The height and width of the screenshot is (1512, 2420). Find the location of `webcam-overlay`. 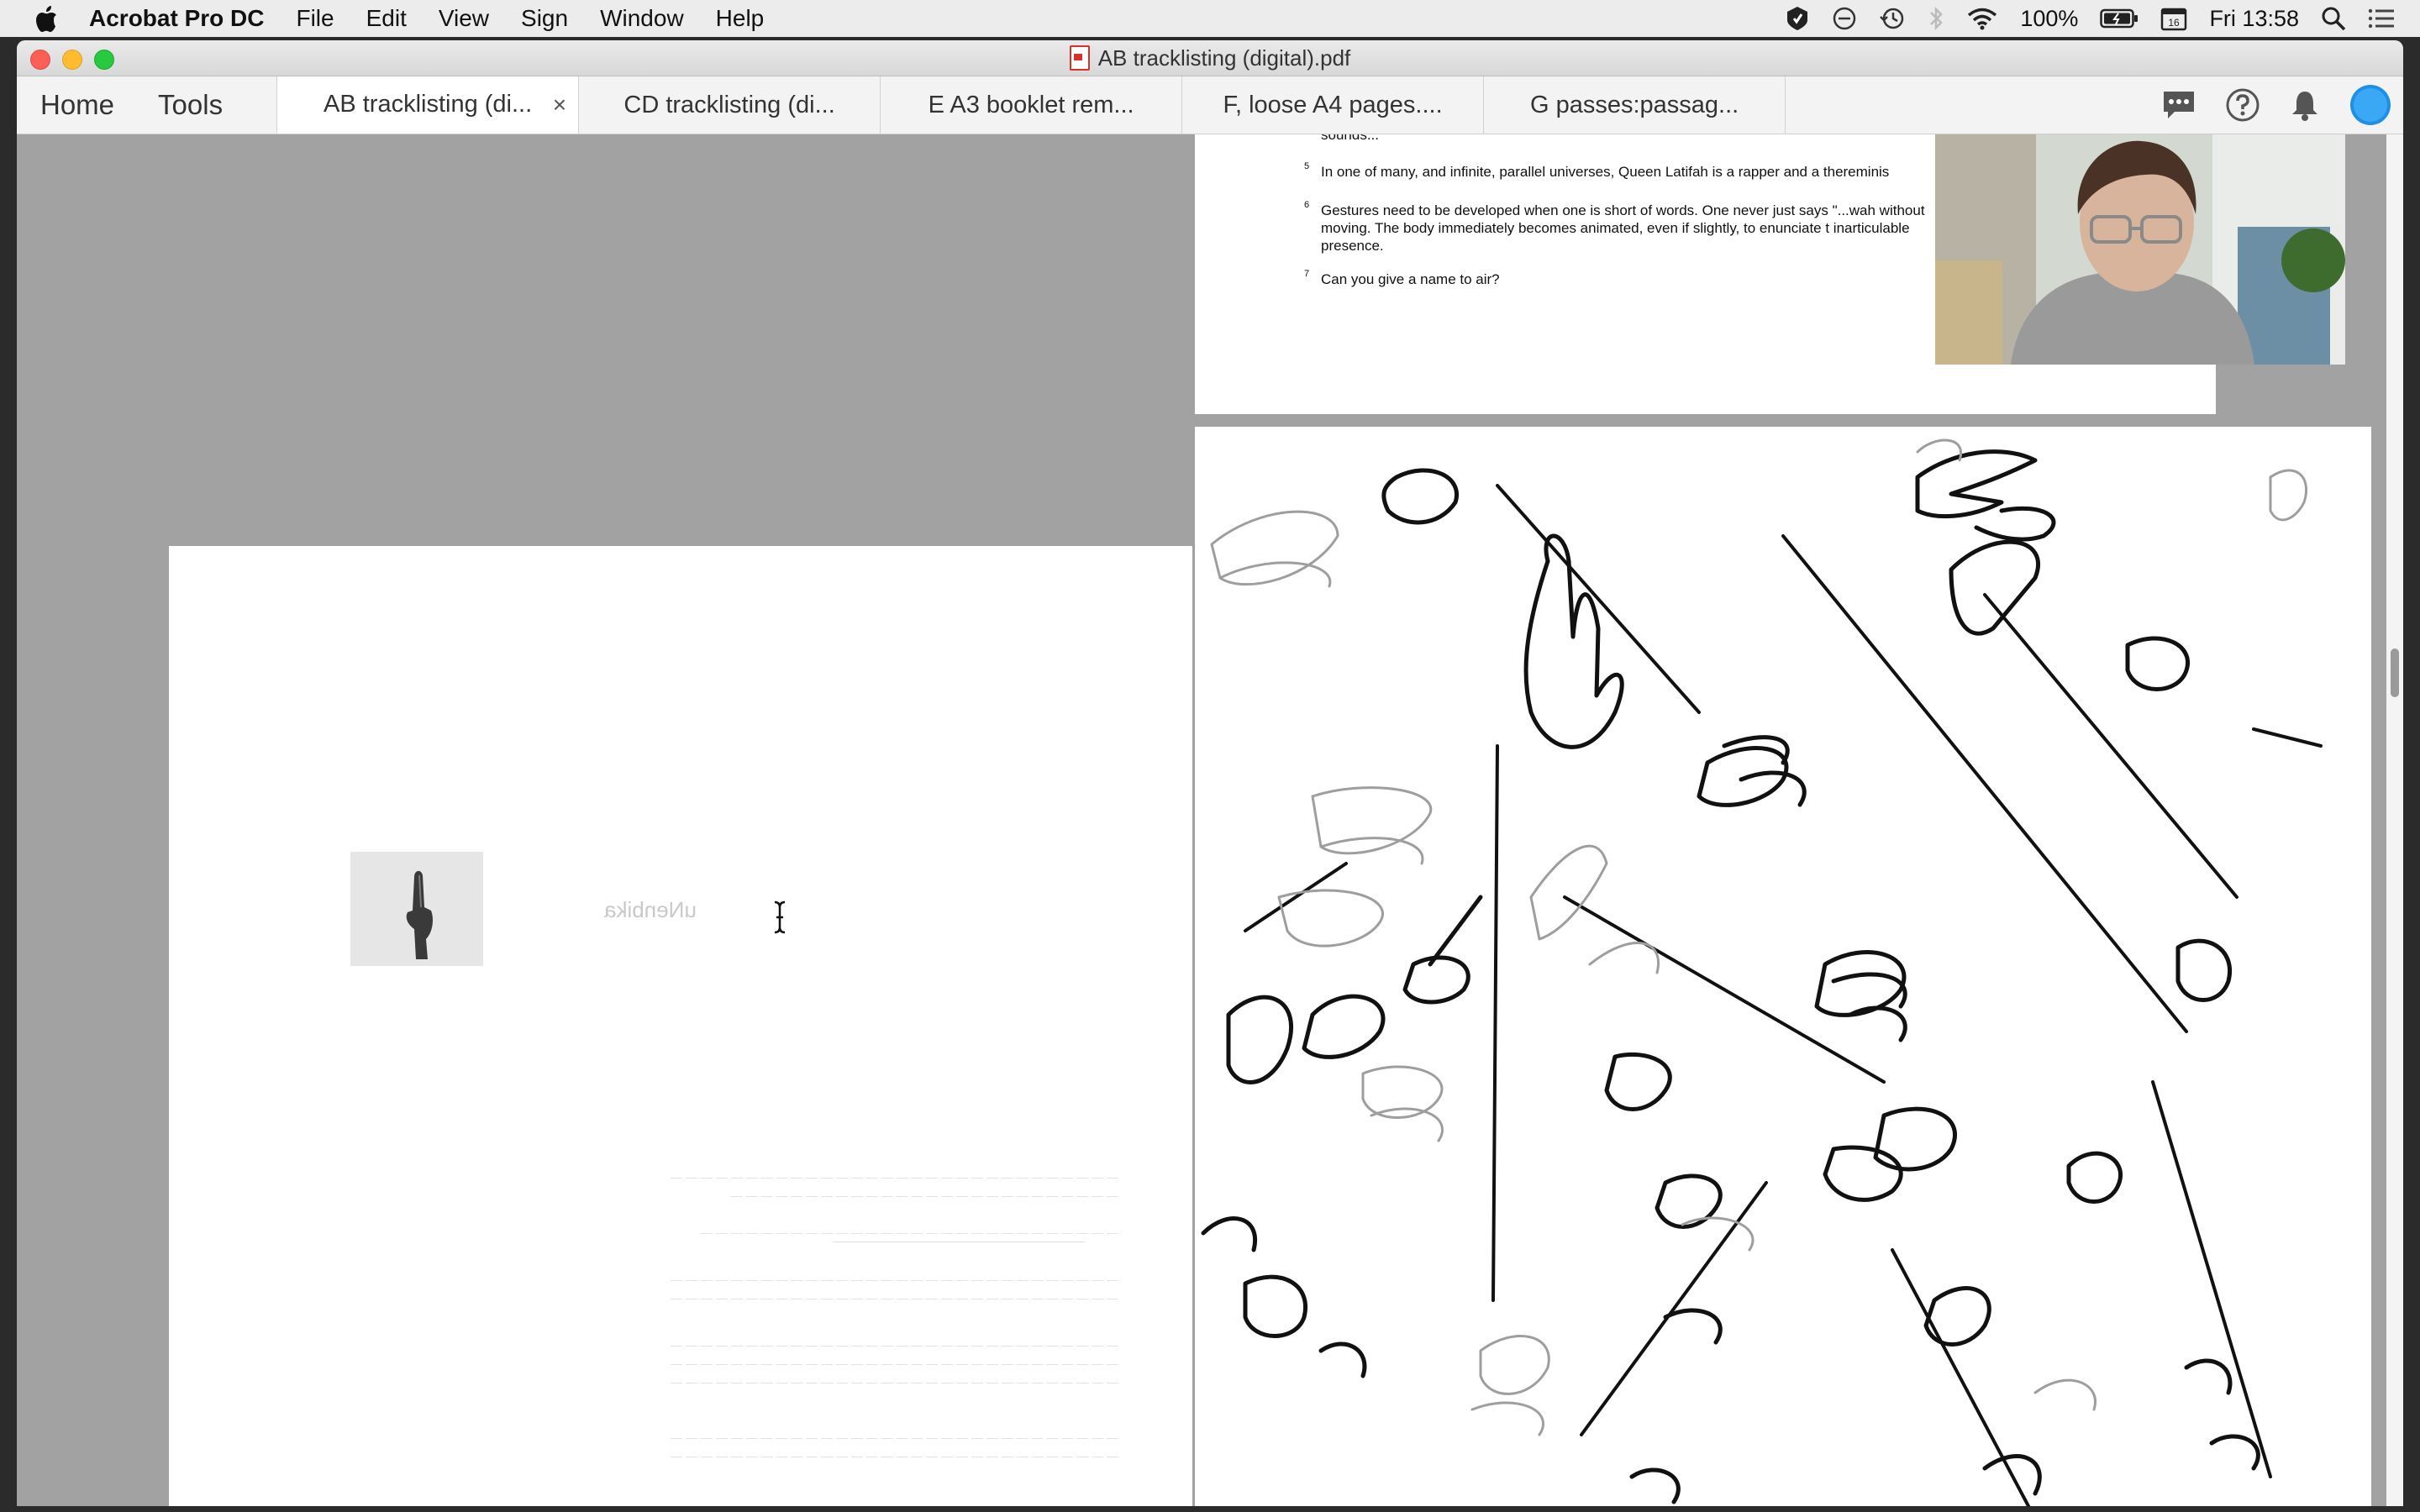

webcam-overlay is located at coordinates (2140, 249).